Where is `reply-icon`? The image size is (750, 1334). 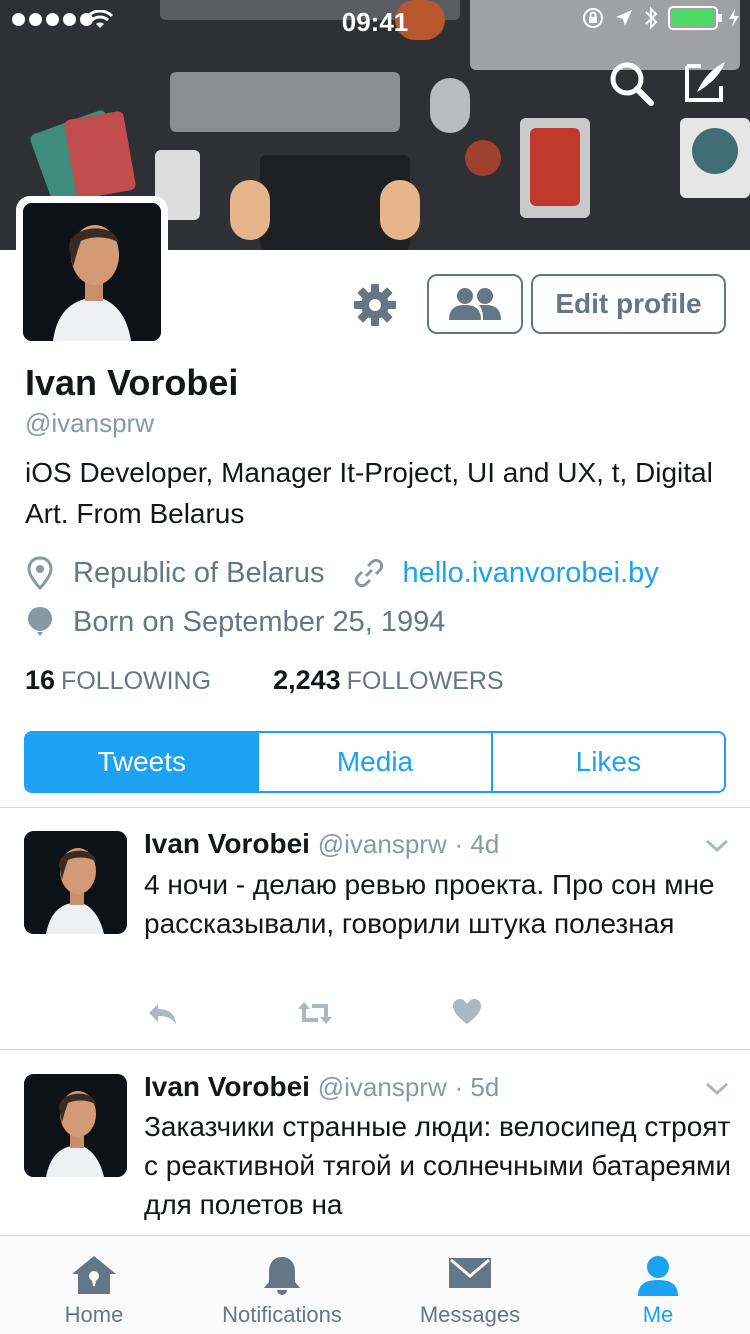
reply-icon is located at coordinates (162, 1013).